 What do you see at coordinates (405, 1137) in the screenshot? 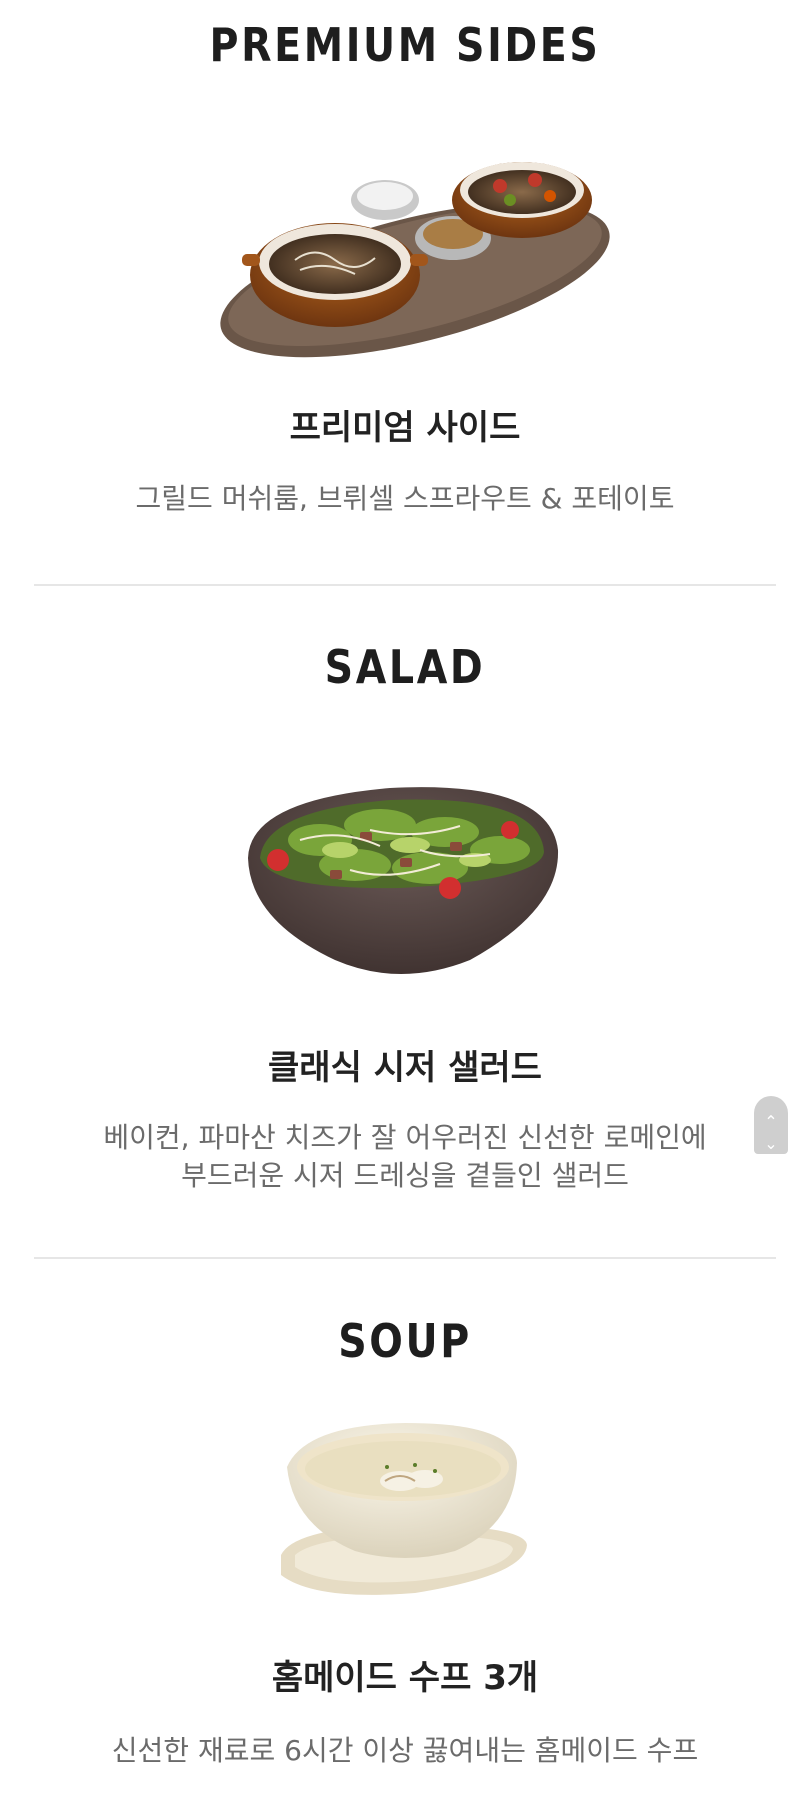
I see `description-line: 베이컨, 파마산 치즈가 잘 어우러진 신선한 로메인에` at bounding box center [405, 1137].